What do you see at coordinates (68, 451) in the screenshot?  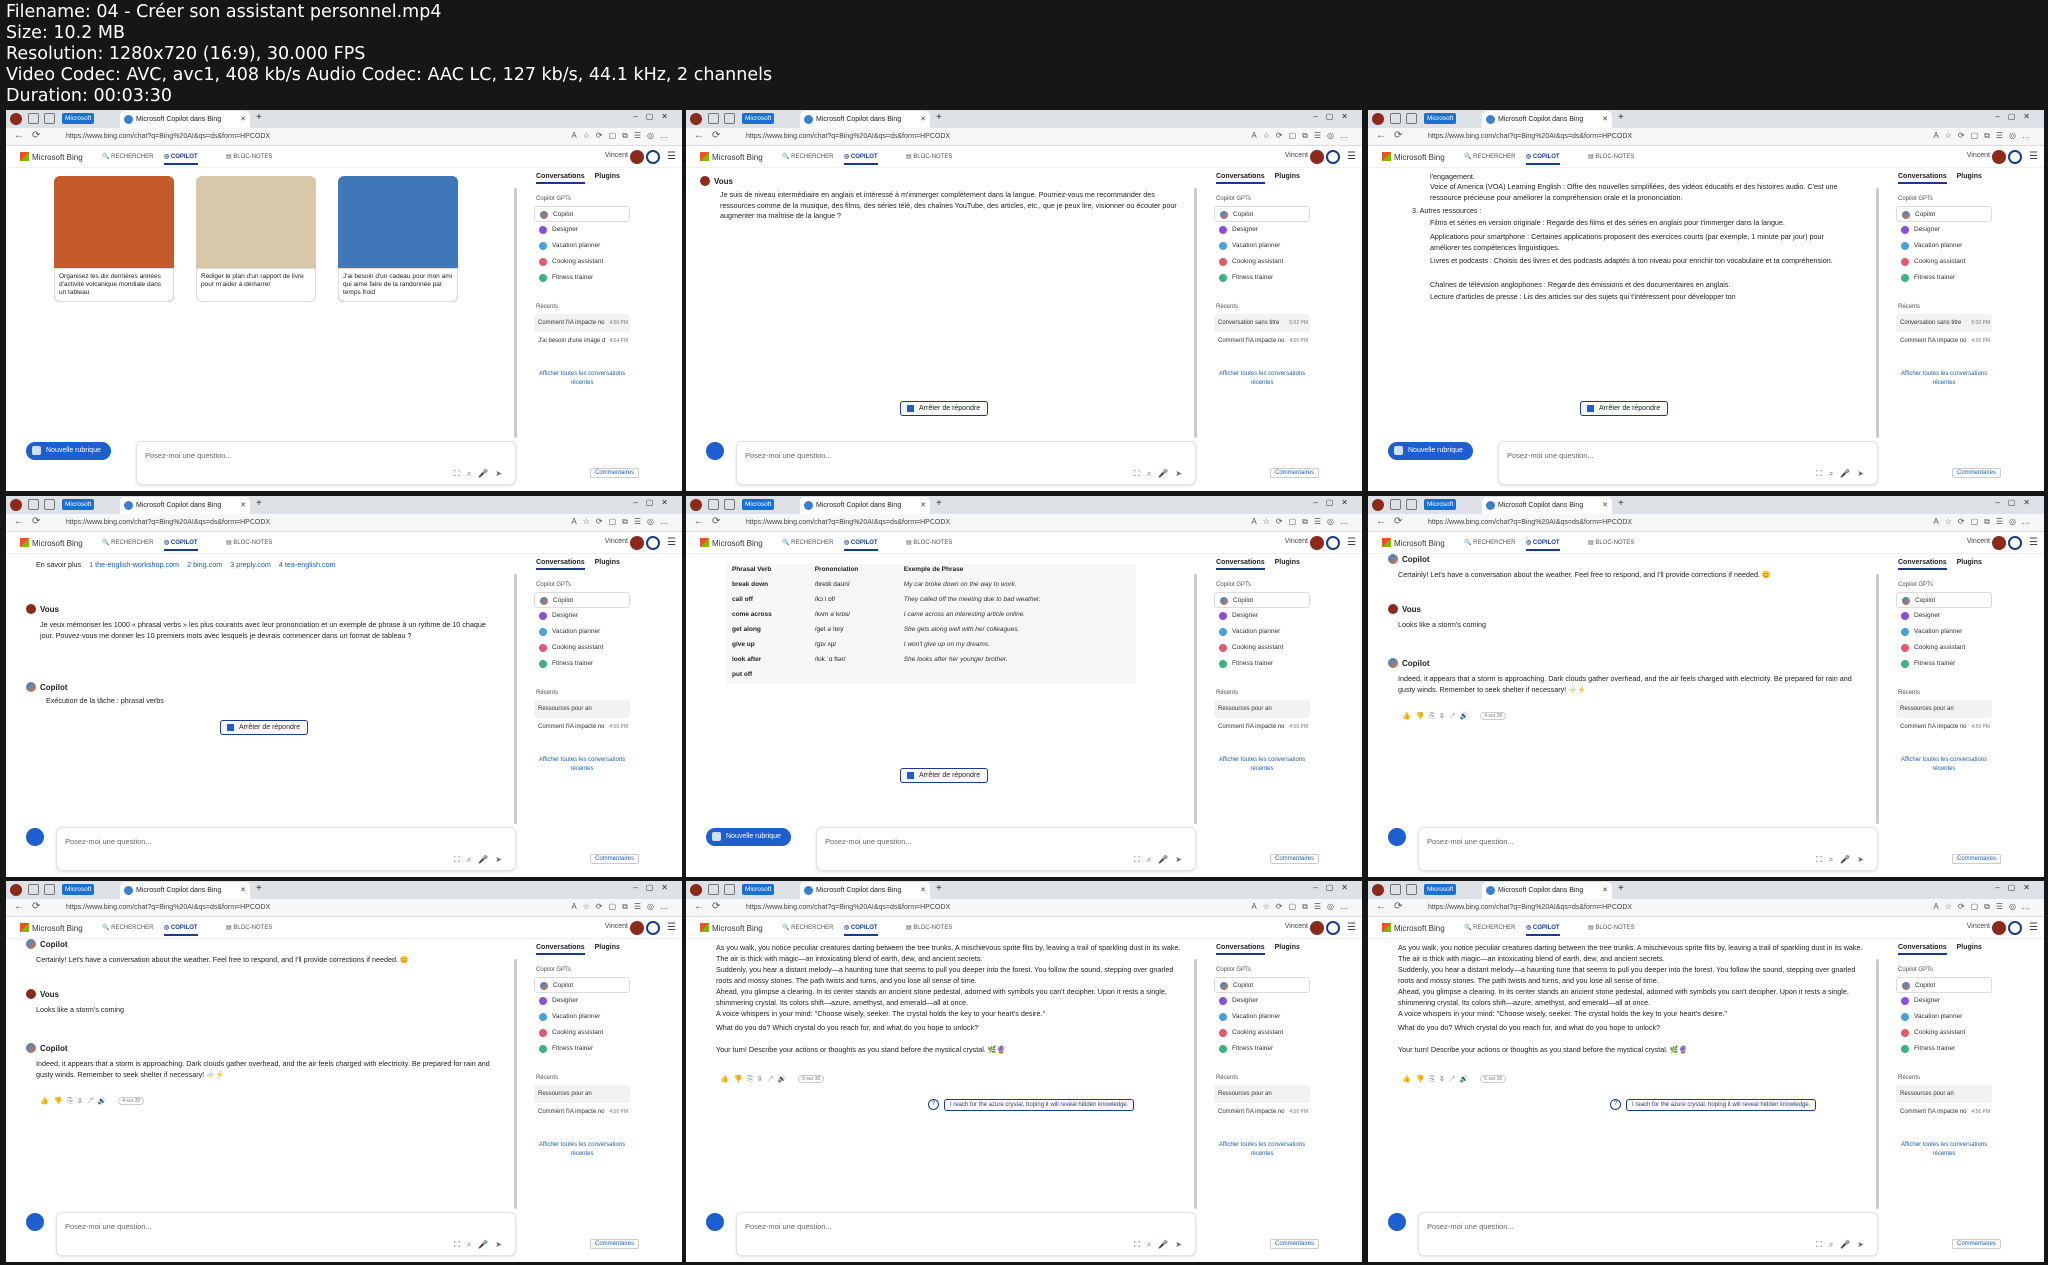 I see `new-topic-button: Nouvelle rubrique` at bounding box center [68, 451].